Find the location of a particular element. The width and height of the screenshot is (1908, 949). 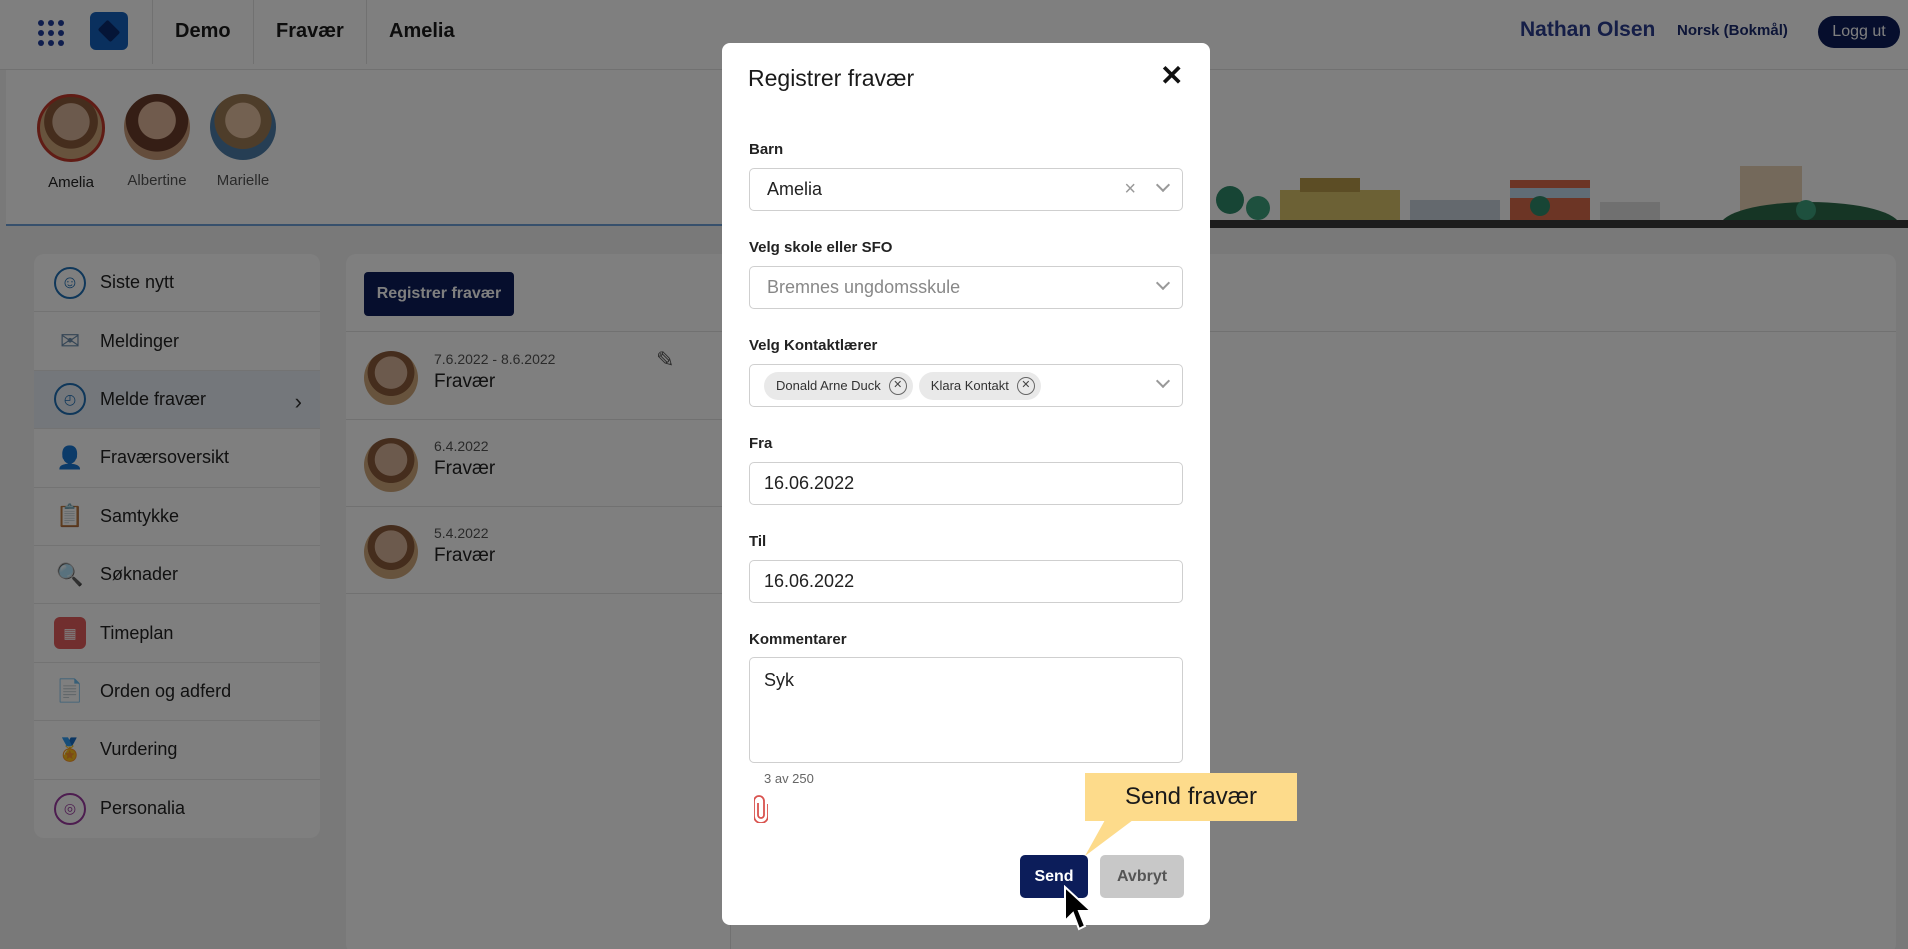

character-counter: 3 av 250 is located at coordinates (789, 778).